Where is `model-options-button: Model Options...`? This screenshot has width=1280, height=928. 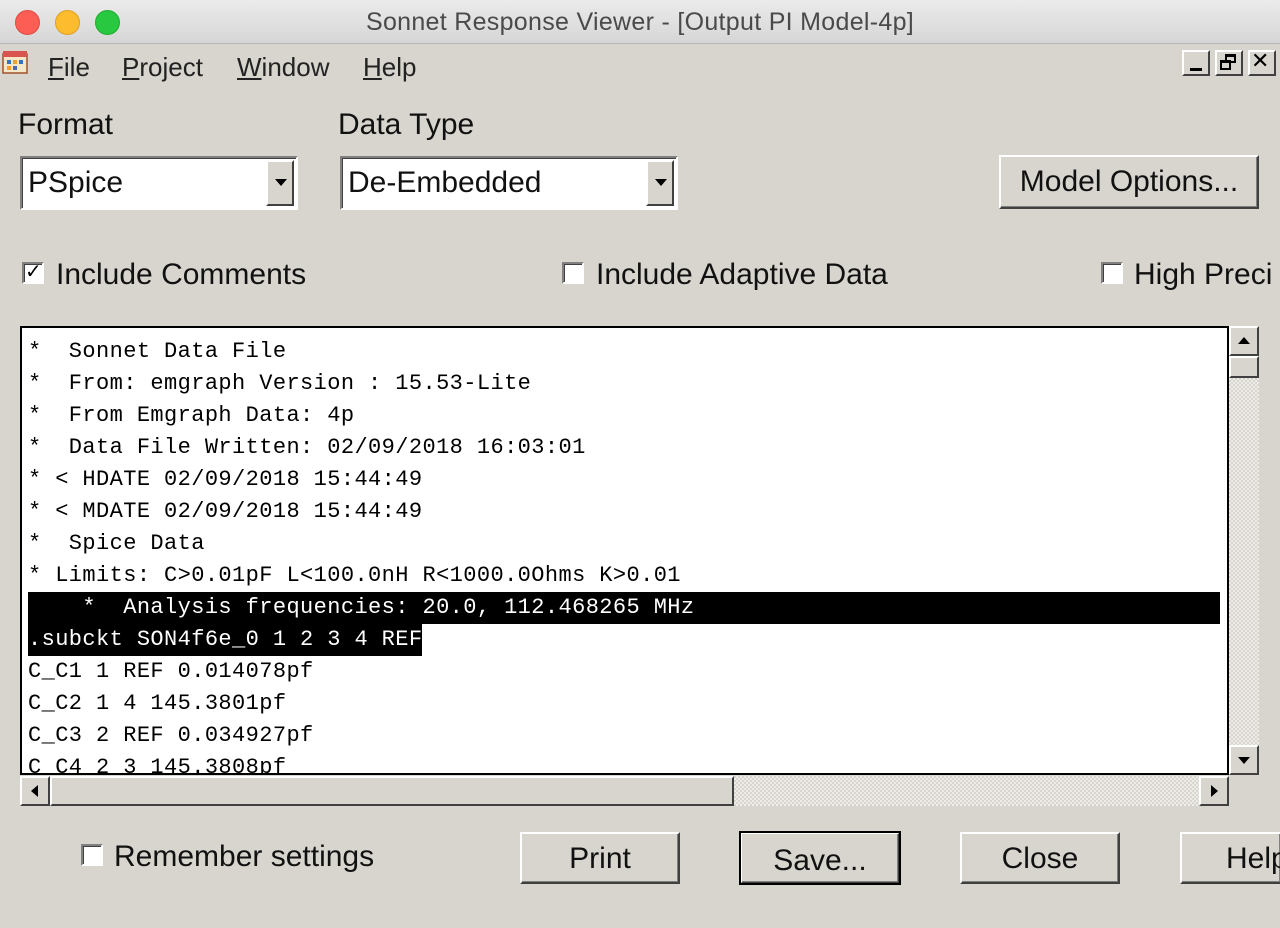
model-options-button: Model Options... is located at coordinates (1129, 182).